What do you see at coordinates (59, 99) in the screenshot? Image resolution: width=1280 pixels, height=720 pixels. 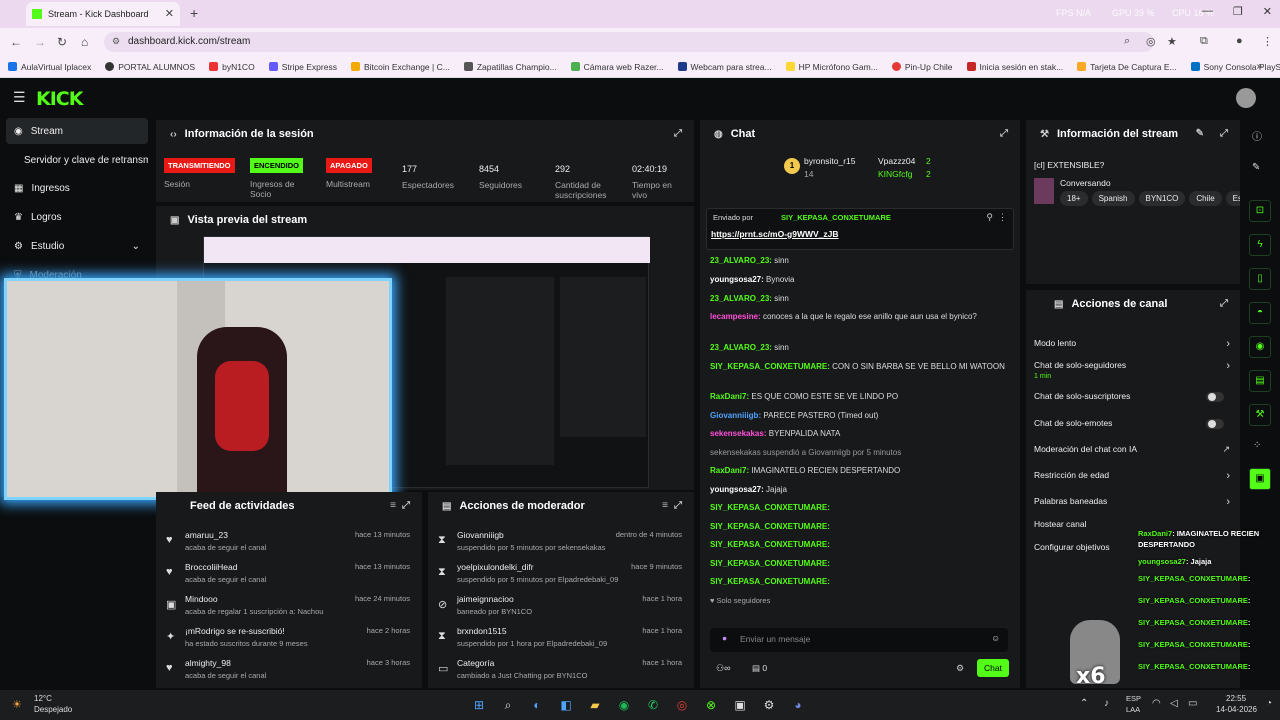 I see `kick-logo: KICK` at bounding box center [59, 99].